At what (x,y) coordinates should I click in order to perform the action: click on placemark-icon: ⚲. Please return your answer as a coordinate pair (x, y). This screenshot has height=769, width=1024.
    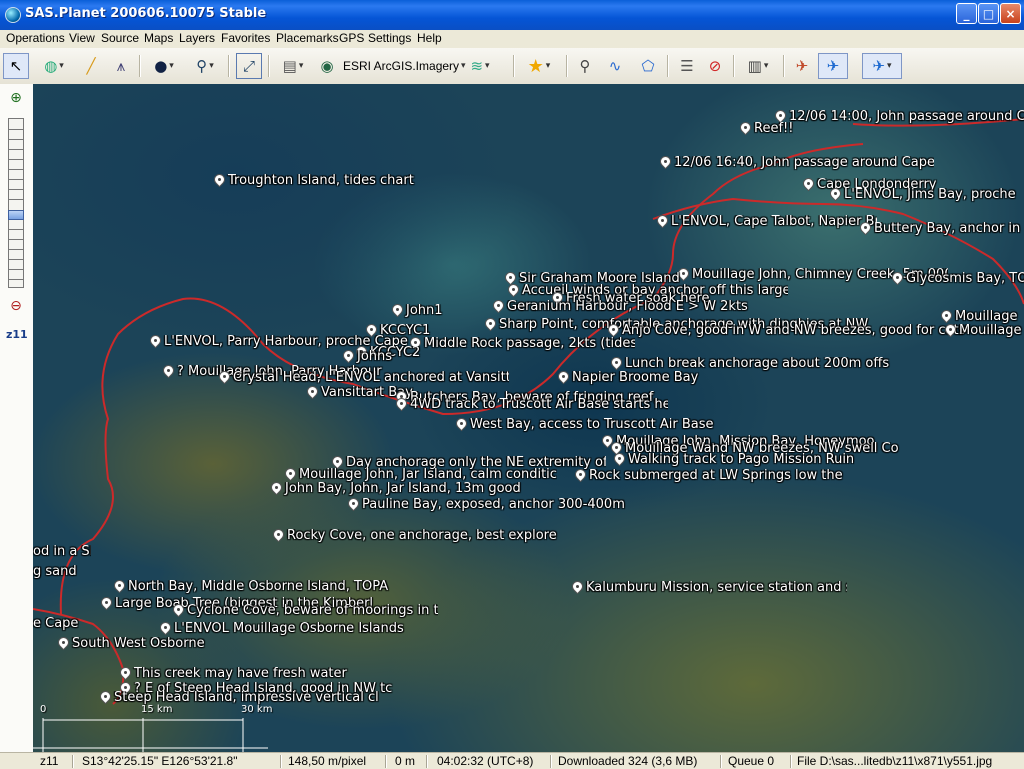
    Looking at the image, I should click on (585, 66).